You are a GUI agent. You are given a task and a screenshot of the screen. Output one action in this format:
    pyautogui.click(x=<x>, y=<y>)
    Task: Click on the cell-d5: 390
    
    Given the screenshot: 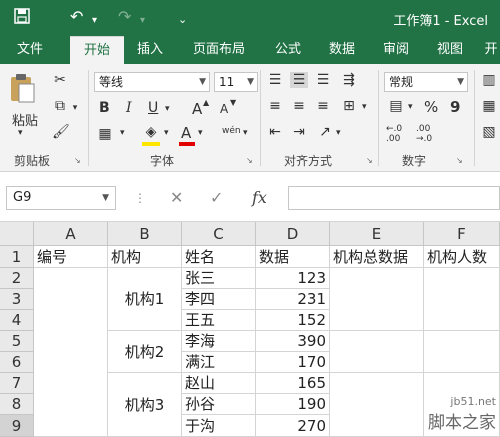 What is the action you would take?
    pyautogui.click(x=293, y=341)
    